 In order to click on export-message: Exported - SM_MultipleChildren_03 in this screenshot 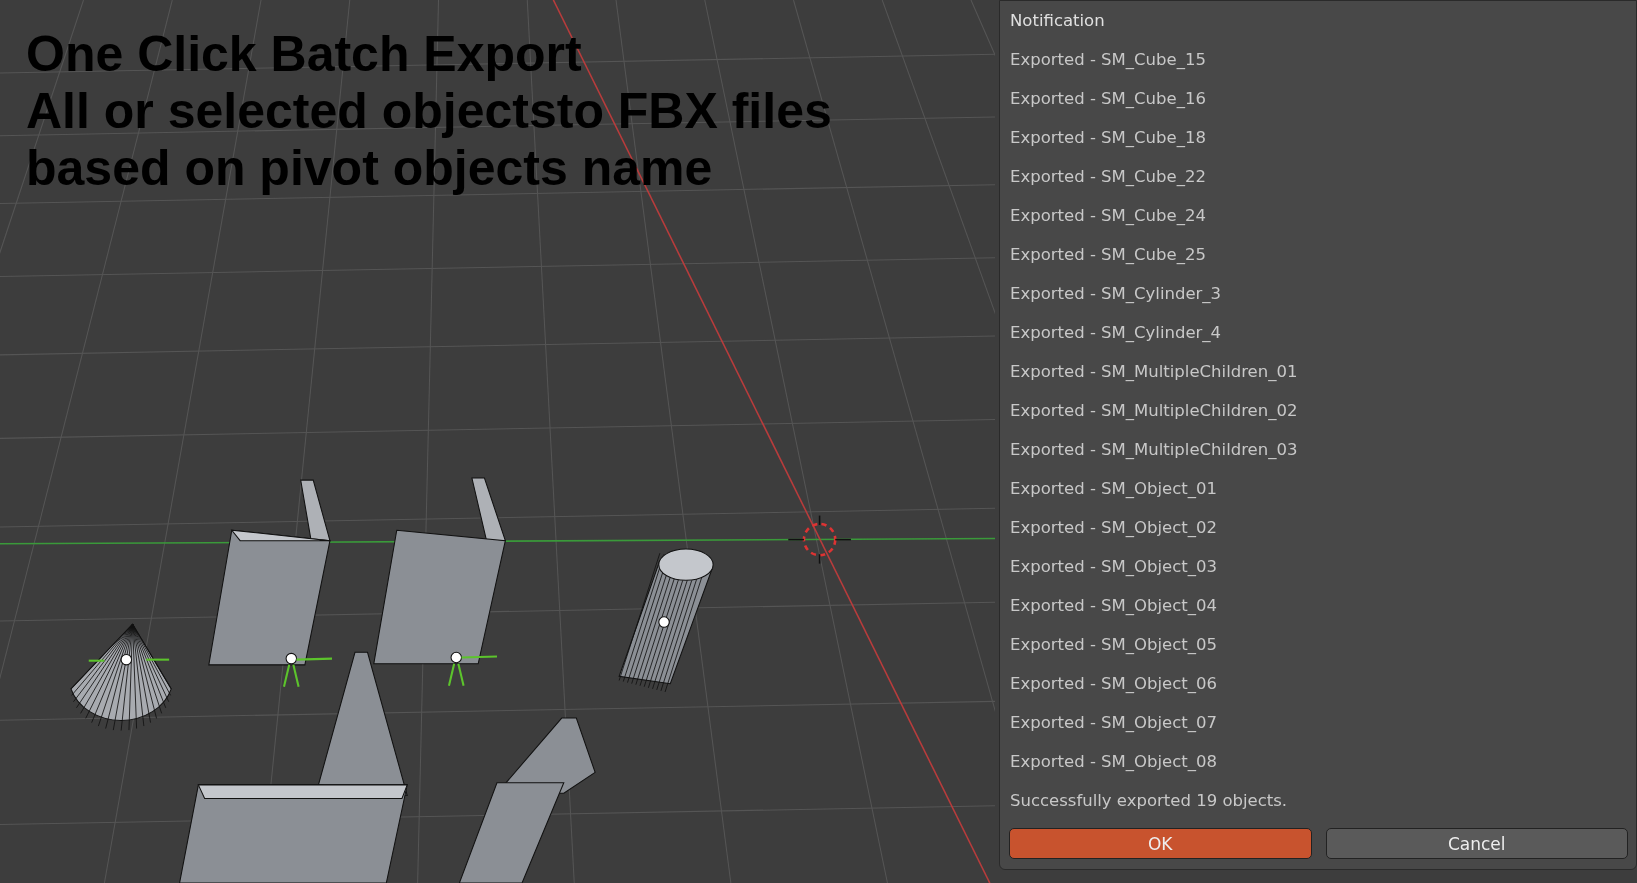, I will do `click(1153, 450)`.